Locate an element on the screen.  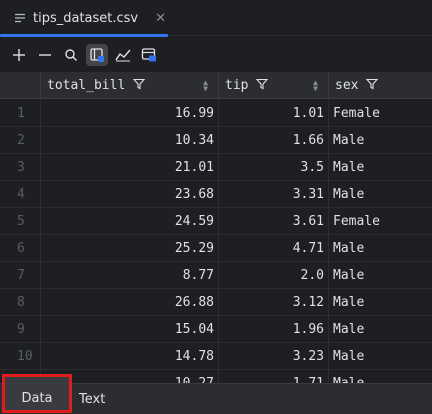
row-number: 1 is located at coordinates (20, 113).